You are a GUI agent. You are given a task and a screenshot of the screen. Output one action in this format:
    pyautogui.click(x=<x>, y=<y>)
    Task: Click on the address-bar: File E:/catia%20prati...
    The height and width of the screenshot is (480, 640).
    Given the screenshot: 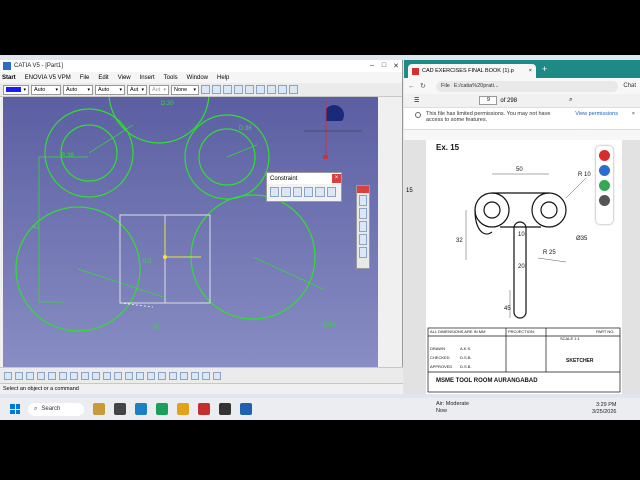 What is the action you would take?
    pyautogui.click(x=527, y=86)
    